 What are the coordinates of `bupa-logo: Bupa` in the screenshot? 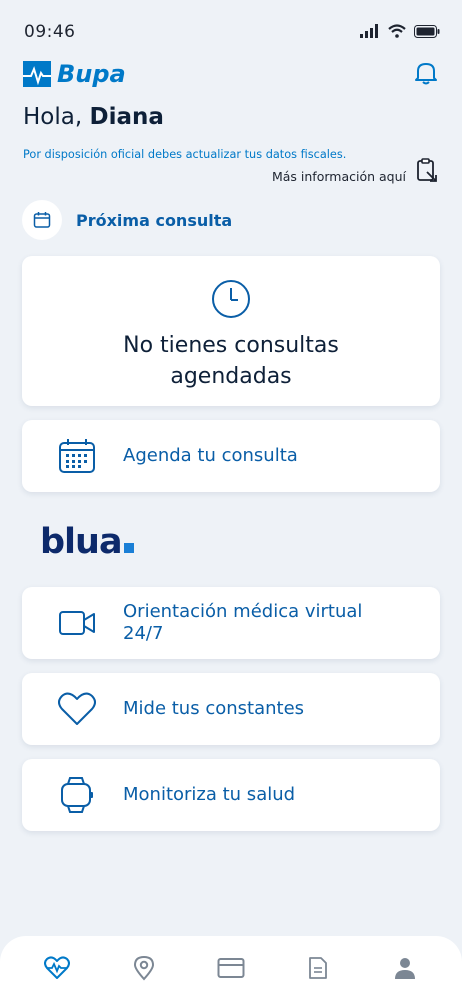 It's located at (74, 74).